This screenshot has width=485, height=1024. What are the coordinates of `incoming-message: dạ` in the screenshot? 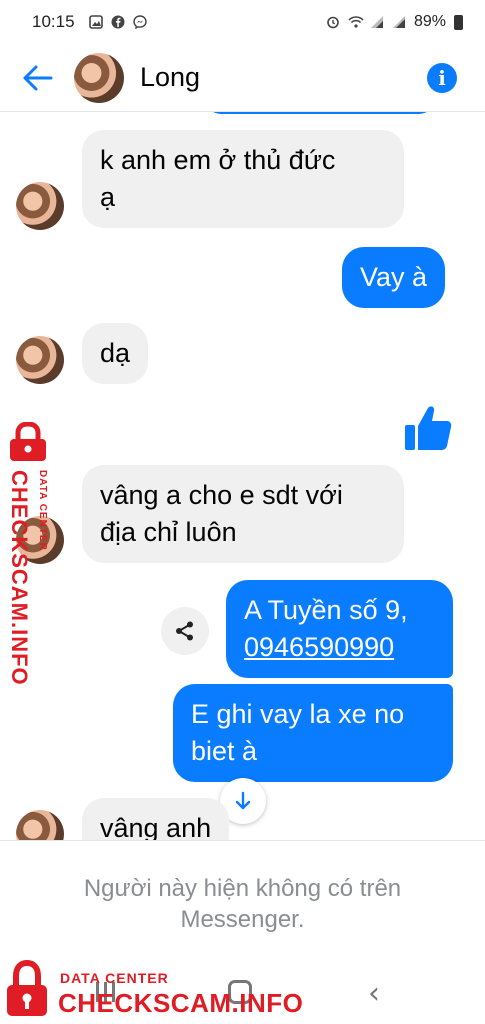 It's located at (115, 353).